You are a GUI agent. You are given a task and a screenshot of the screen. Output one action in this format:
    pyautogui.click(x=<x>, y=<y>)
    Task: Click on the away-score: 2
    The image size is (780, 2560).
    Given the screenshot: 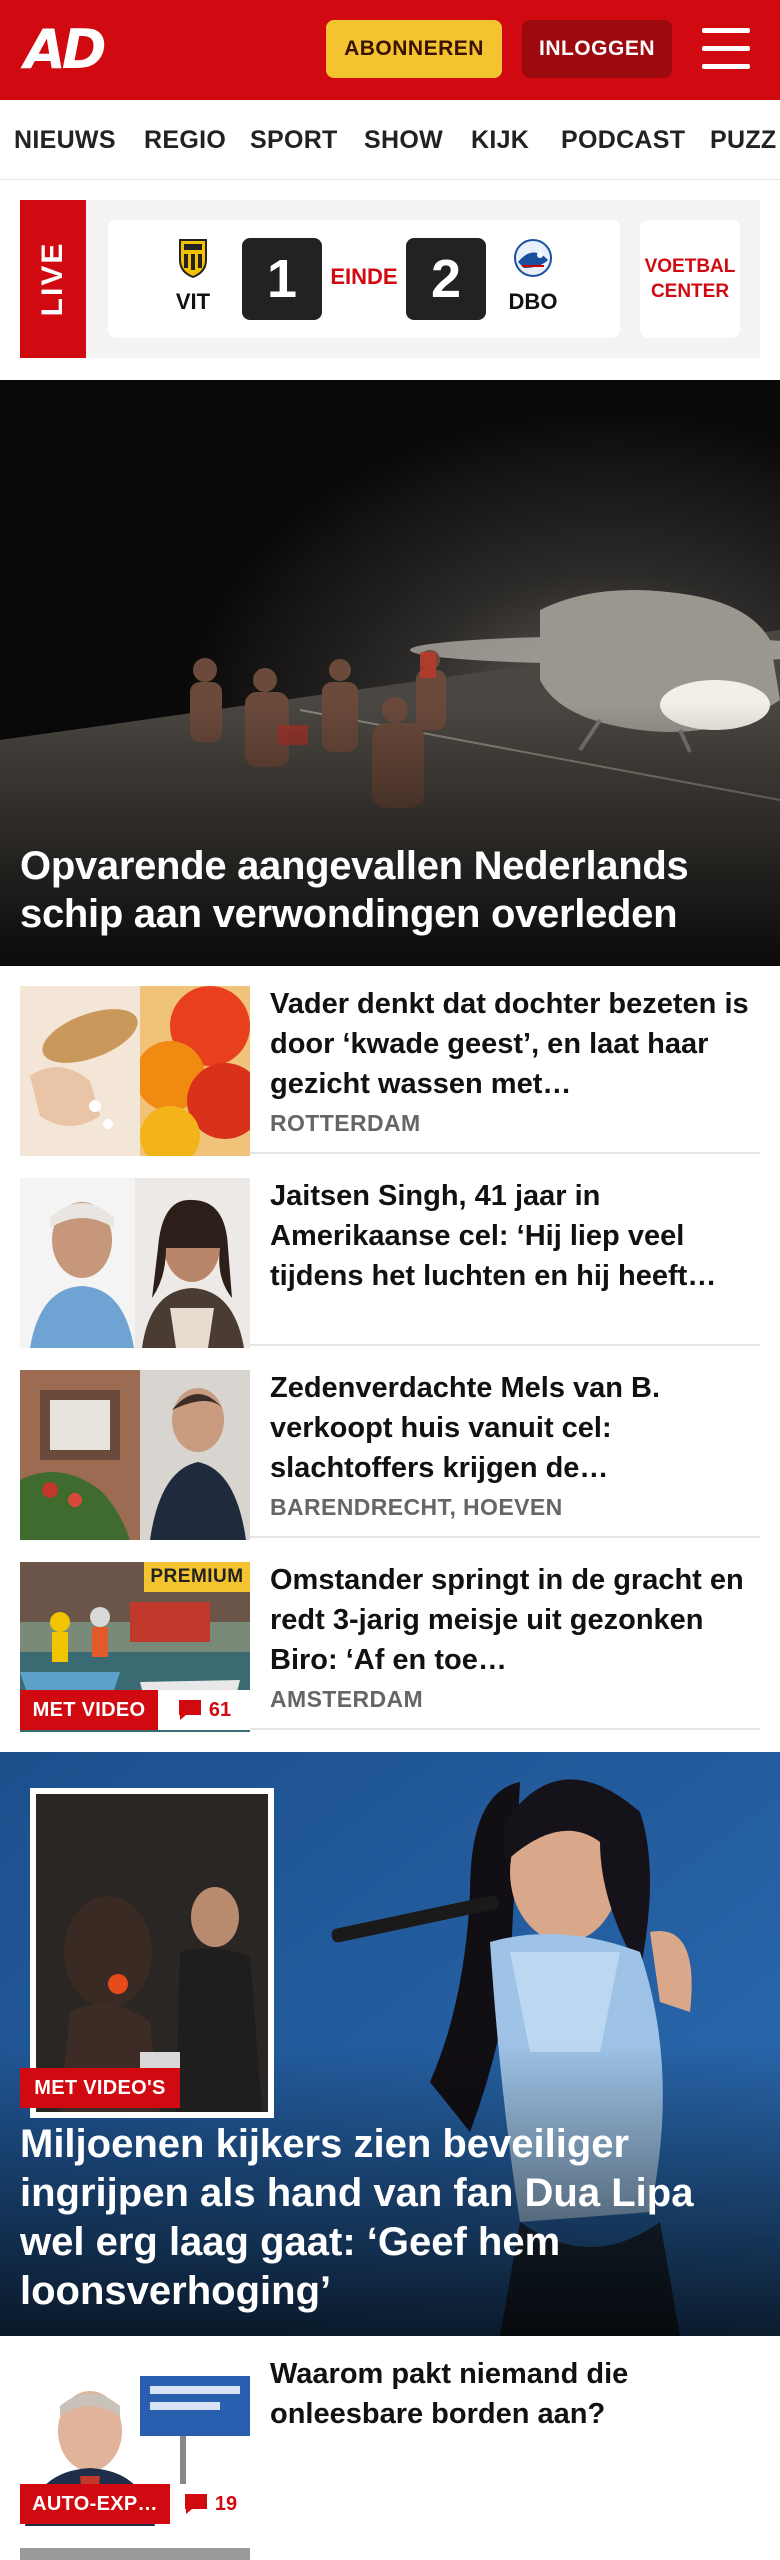 What is the action you would take?
    pyautogui.click(x=446, y=279)
    